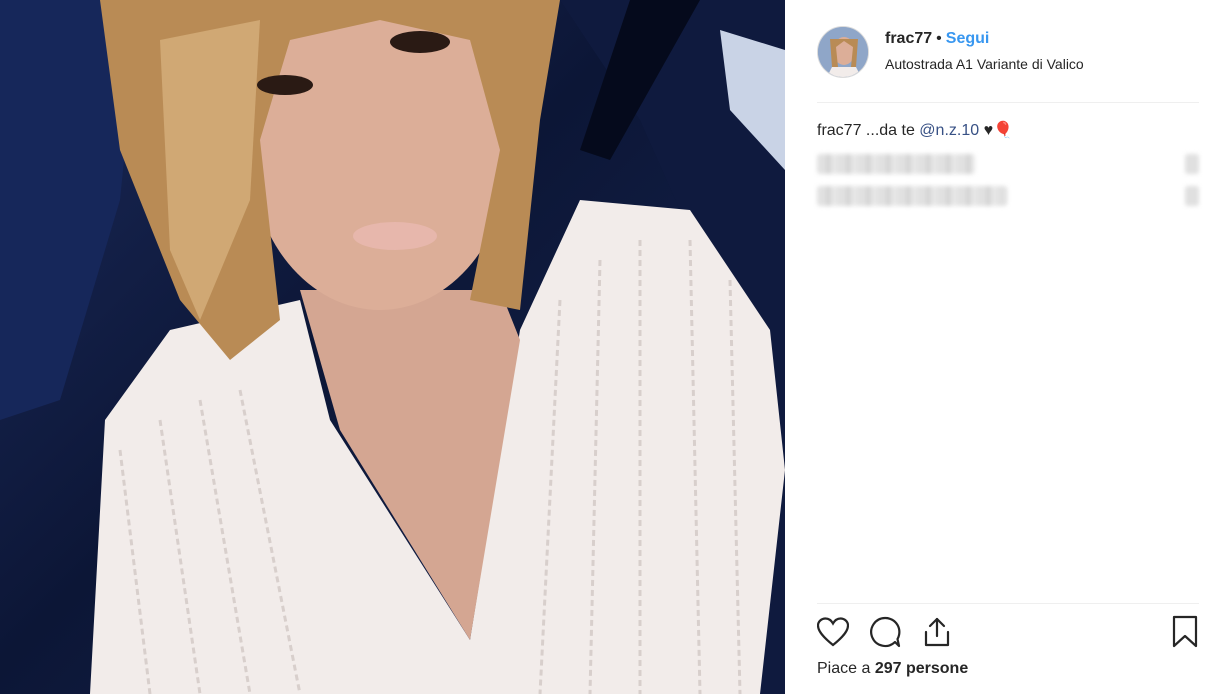 This screenshot has width=1217, height=694. Describe the element at coordinates (998, 130) in the screenshot. I see `caption-emoji: ♥🎈` at that location.